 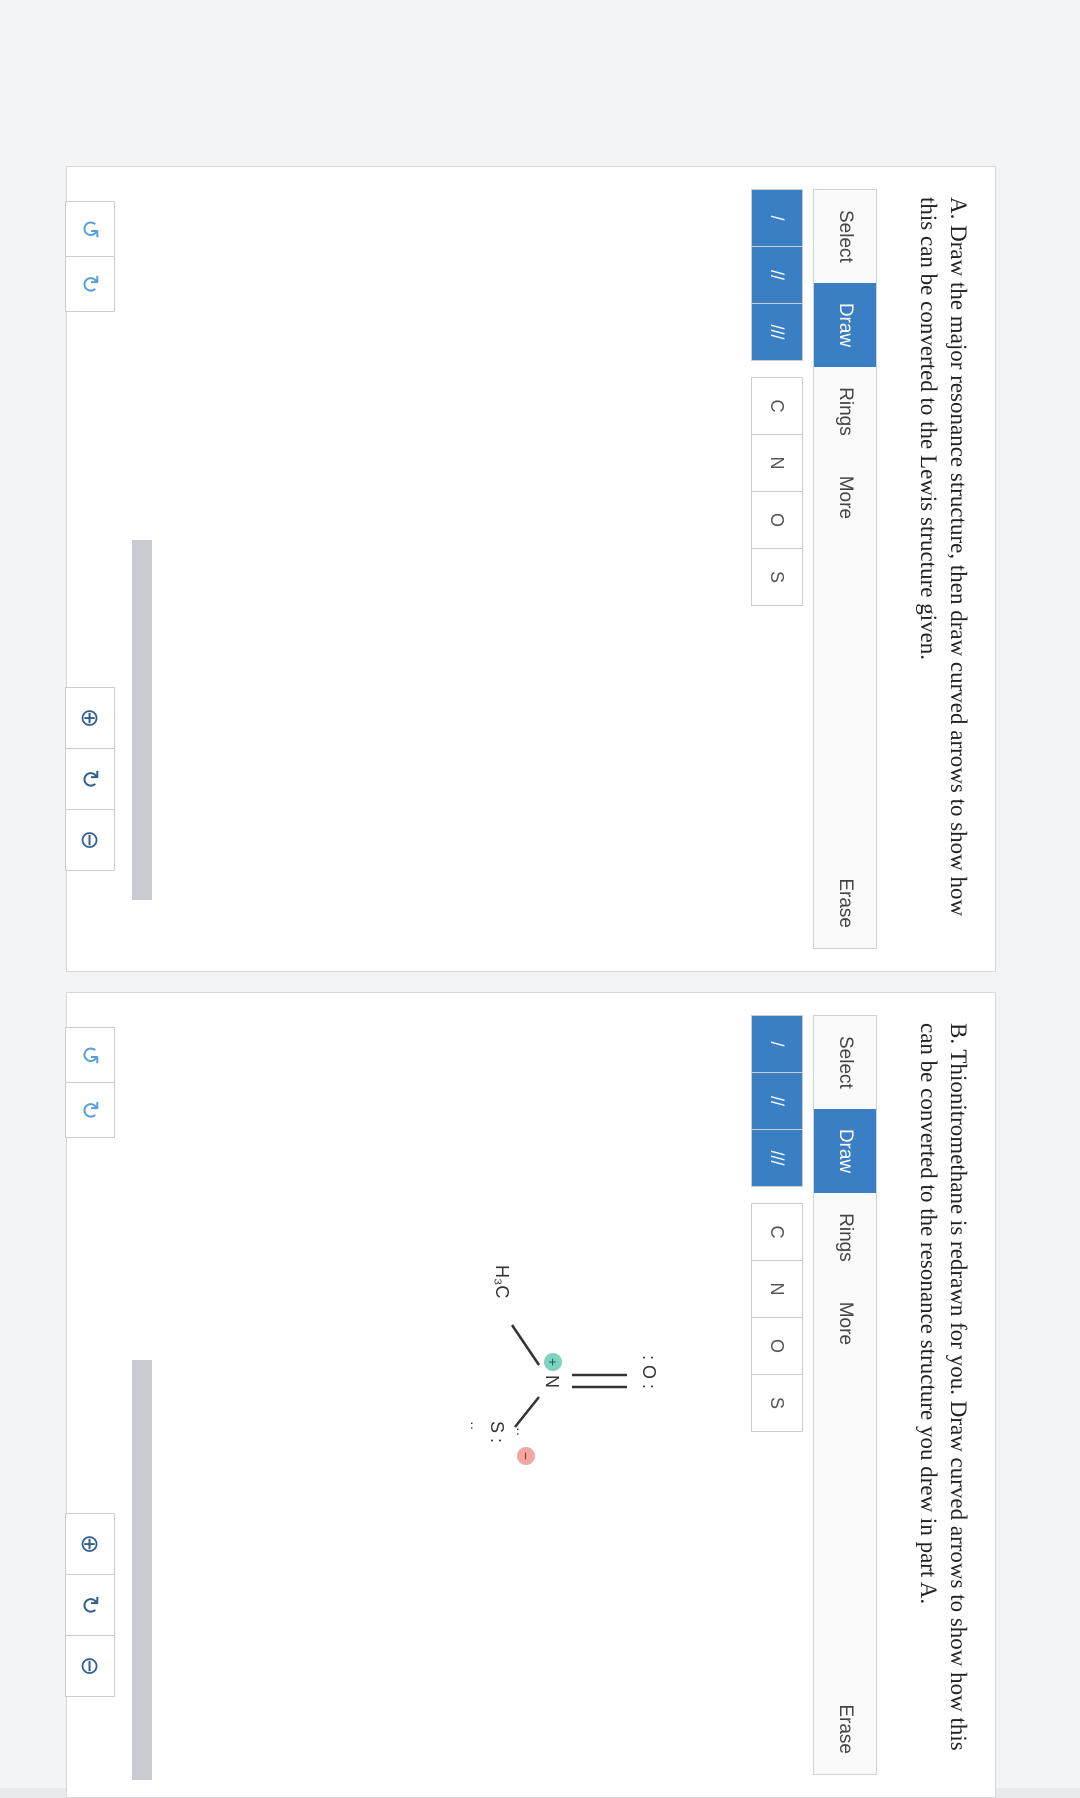 What do you see at coordinates (845, 1395) in the screenshot?
I see `toolbar-b: Select Draw Rings More Erase` at bounding box center [845, 1395].